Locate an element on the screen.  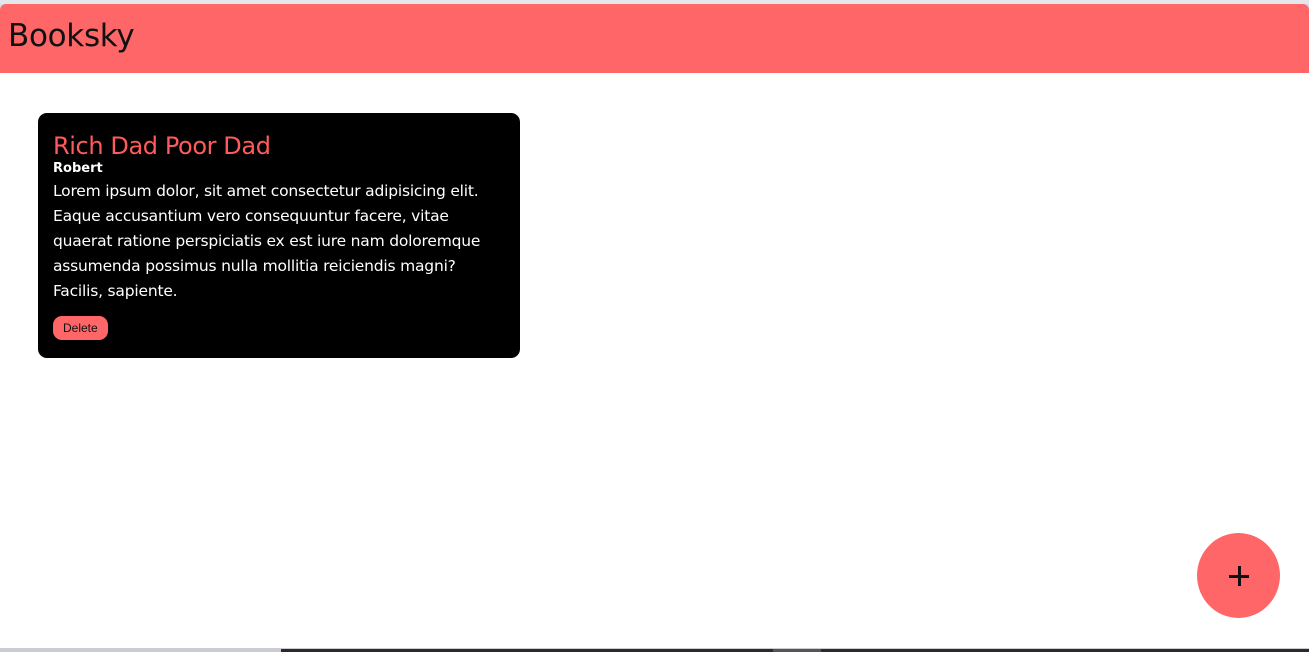
add-book-button is located at coordinates (1238, 575).